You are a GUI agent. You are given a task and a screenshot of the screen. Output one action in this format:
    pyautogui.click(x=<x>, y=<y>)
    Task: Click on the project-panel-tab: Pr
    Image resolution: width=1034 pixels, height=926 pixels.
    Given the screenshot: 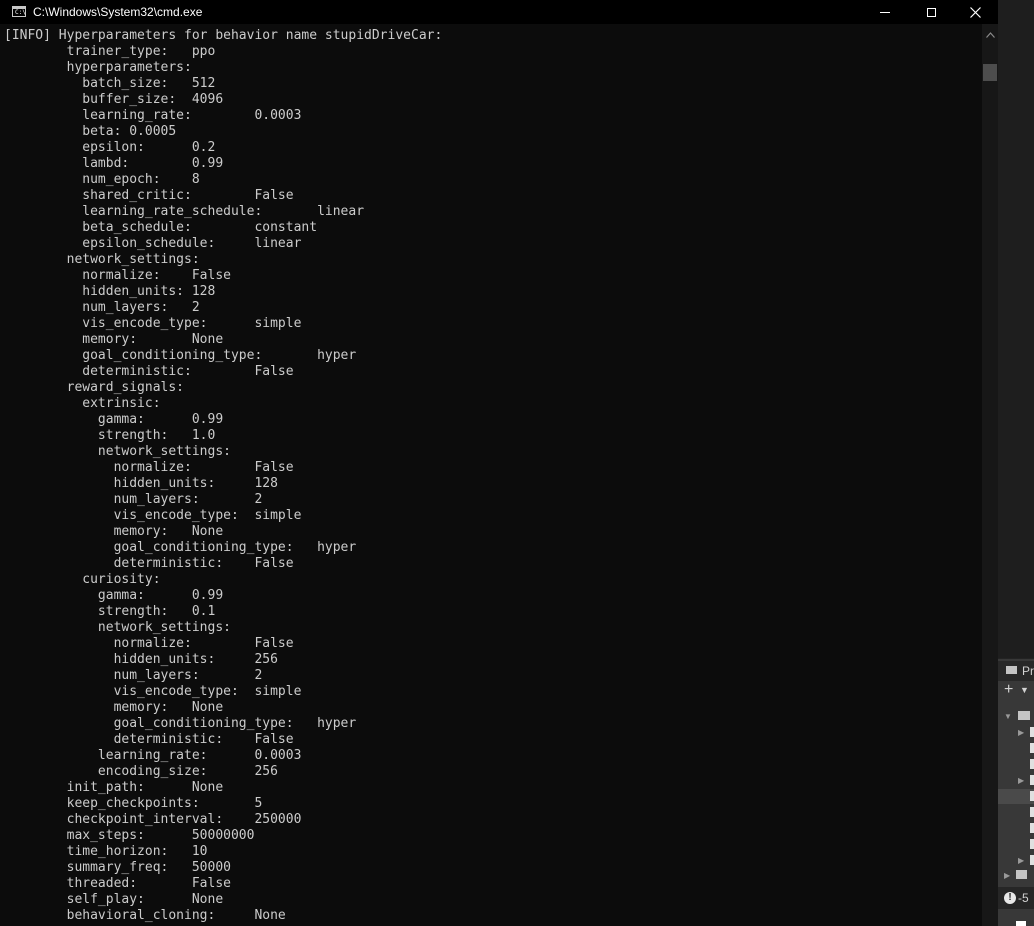 What is the action you would take?
    pyautogui.click(x=1016, y=671)
    